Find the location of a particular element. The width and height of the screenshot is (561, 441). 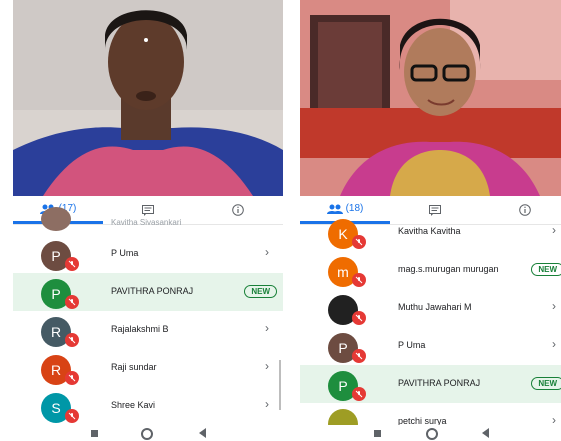

participant-name: Rajalakshmi B is located at coordinates (140, 329).